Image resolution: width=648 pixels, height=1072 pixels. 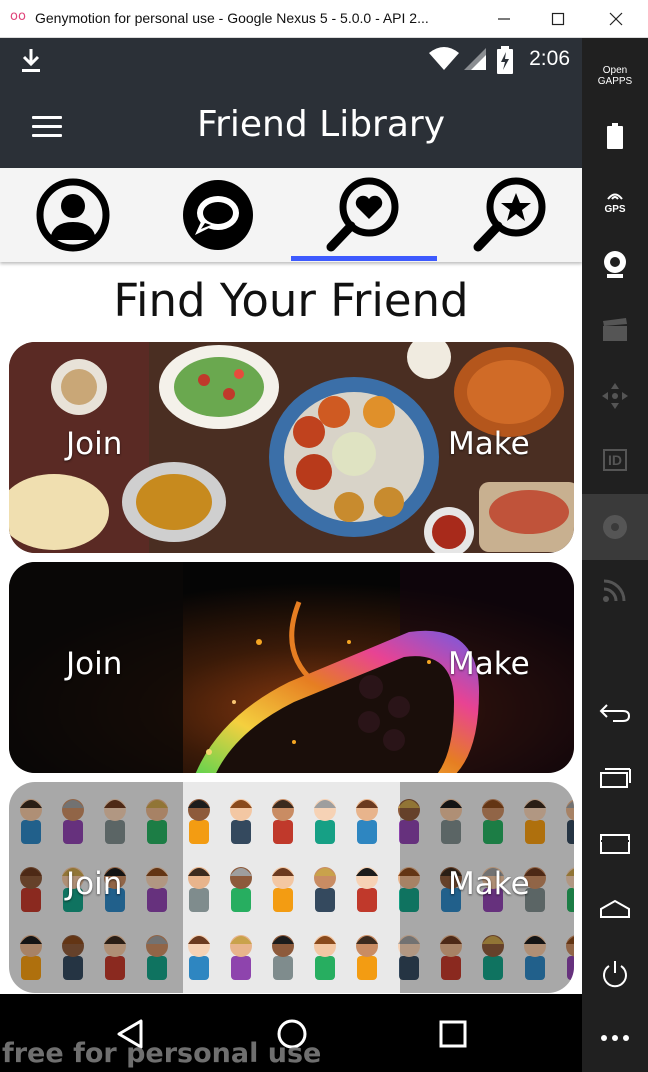 I want to click on maximize-icon, so click(x=558, y=19).